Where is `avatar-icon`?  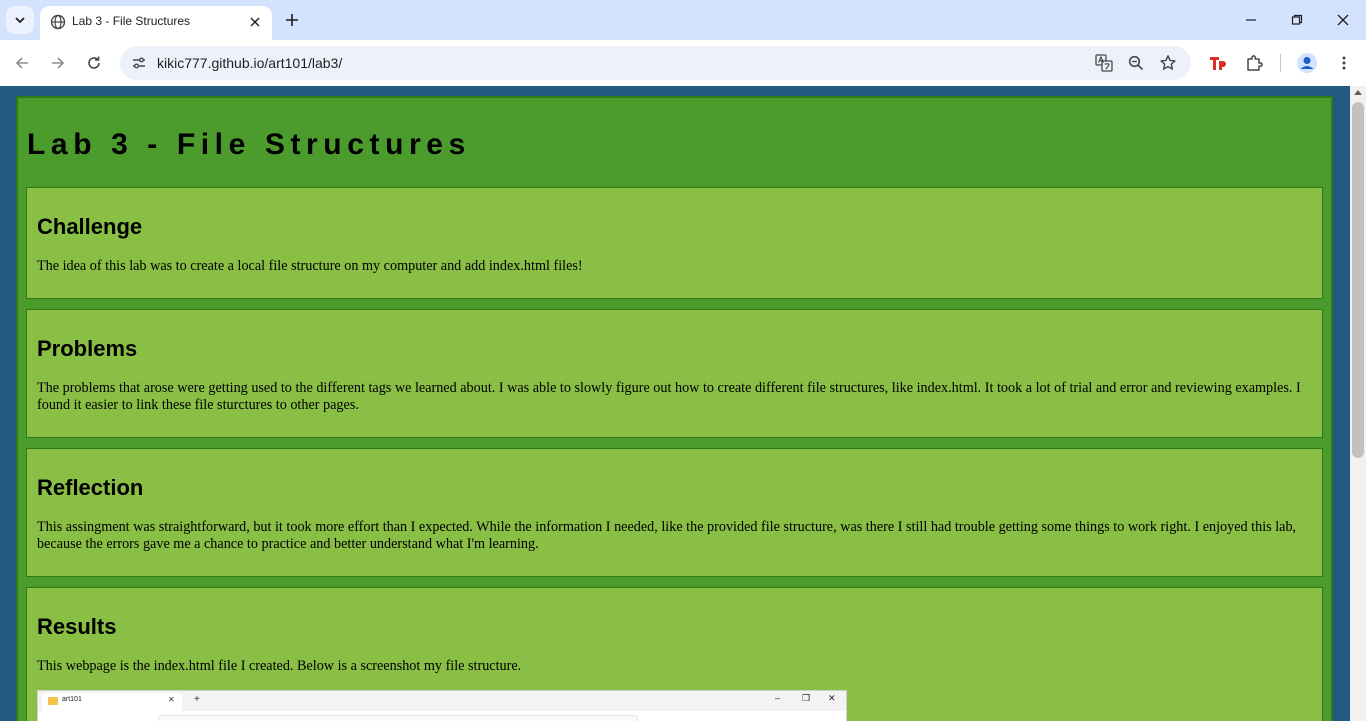
avatar-icon is located at coordinates (1307, 63).